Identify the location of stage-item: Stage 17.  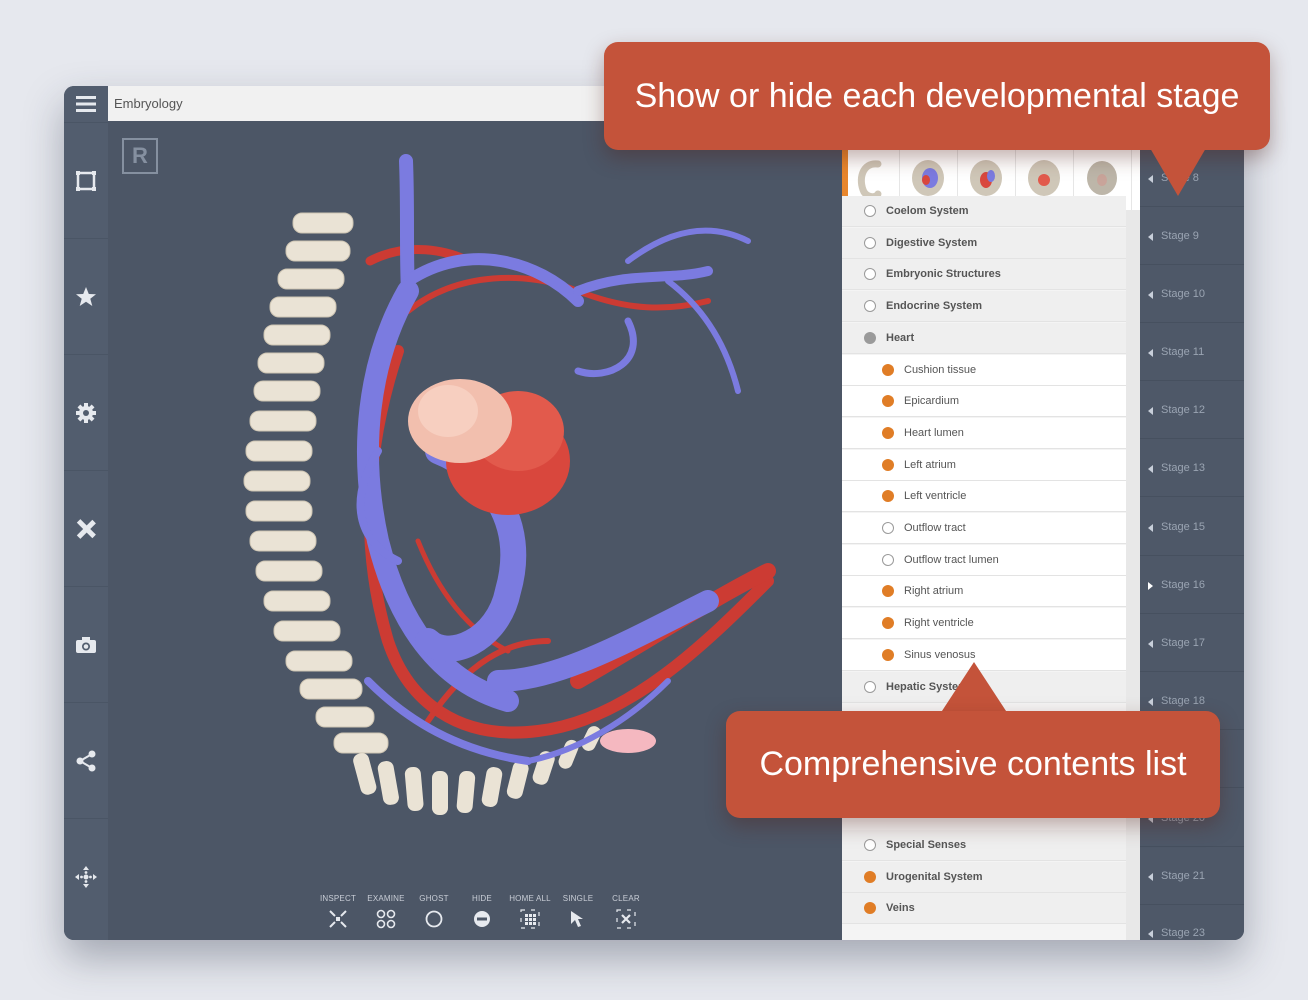
(1192, 643).